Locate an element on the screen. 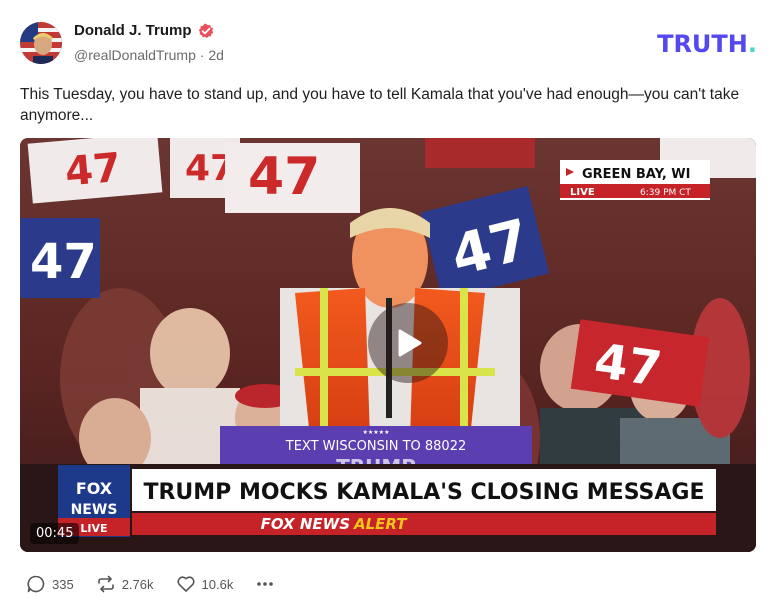  author-row: Donald J. Trump is located at coordinates (144, 30).